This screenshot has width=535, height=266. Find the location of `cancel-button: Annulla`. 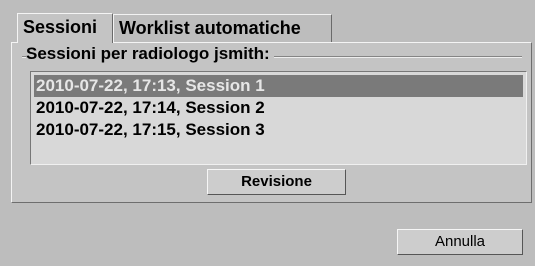

cancel-button: Annulla is located at coordinates (460, 242).